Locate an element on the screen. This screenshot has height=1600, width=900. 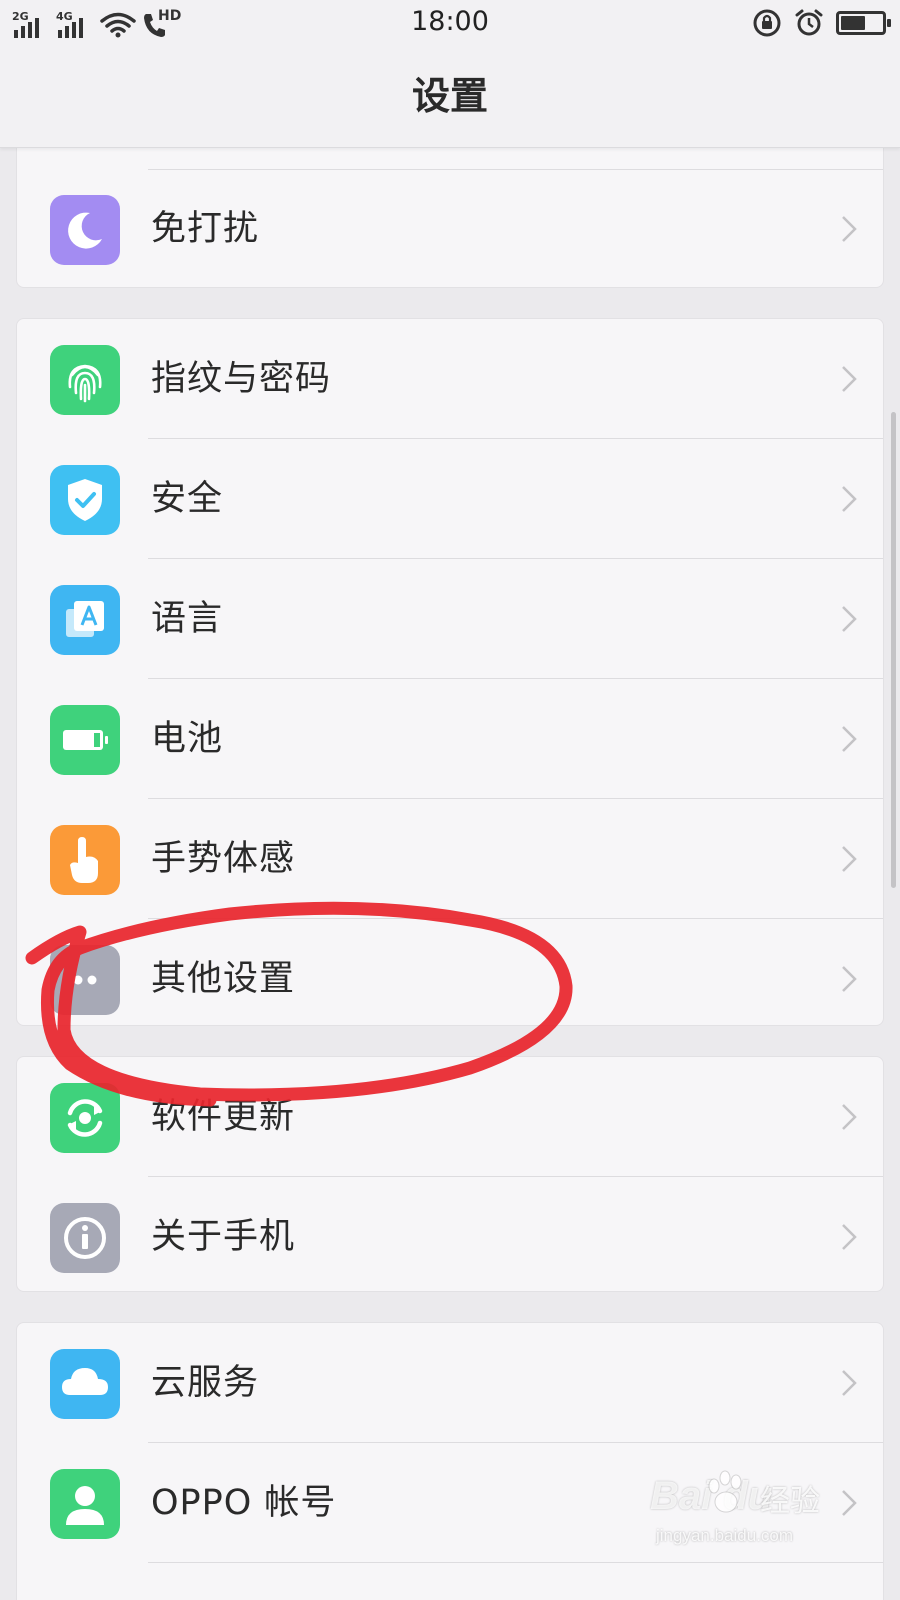
battery-icon is located at coordinates (85, 740).